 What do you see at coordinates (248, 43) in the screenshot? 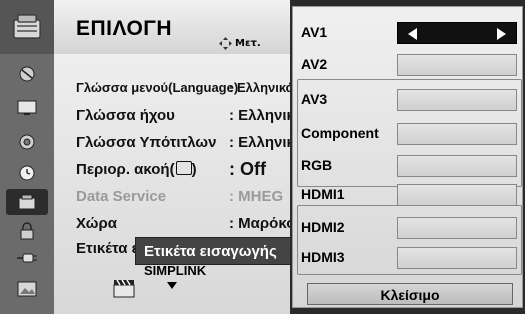
I see `move-hint: Μετ.` at bounding box center [248, 43].